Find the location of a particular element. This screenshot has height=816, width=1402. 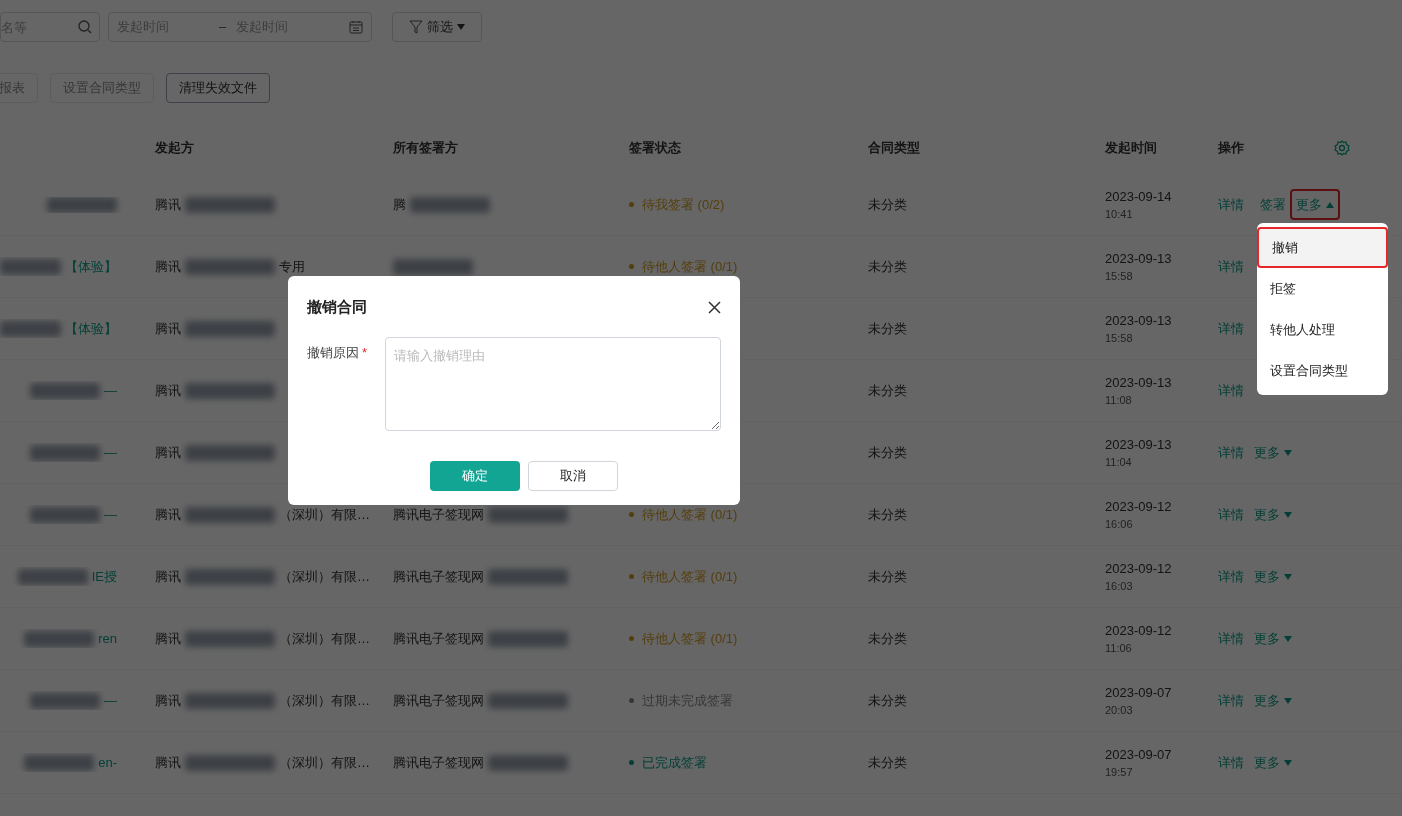

time-text: 11:06 is located at coordinates (1119, 648).